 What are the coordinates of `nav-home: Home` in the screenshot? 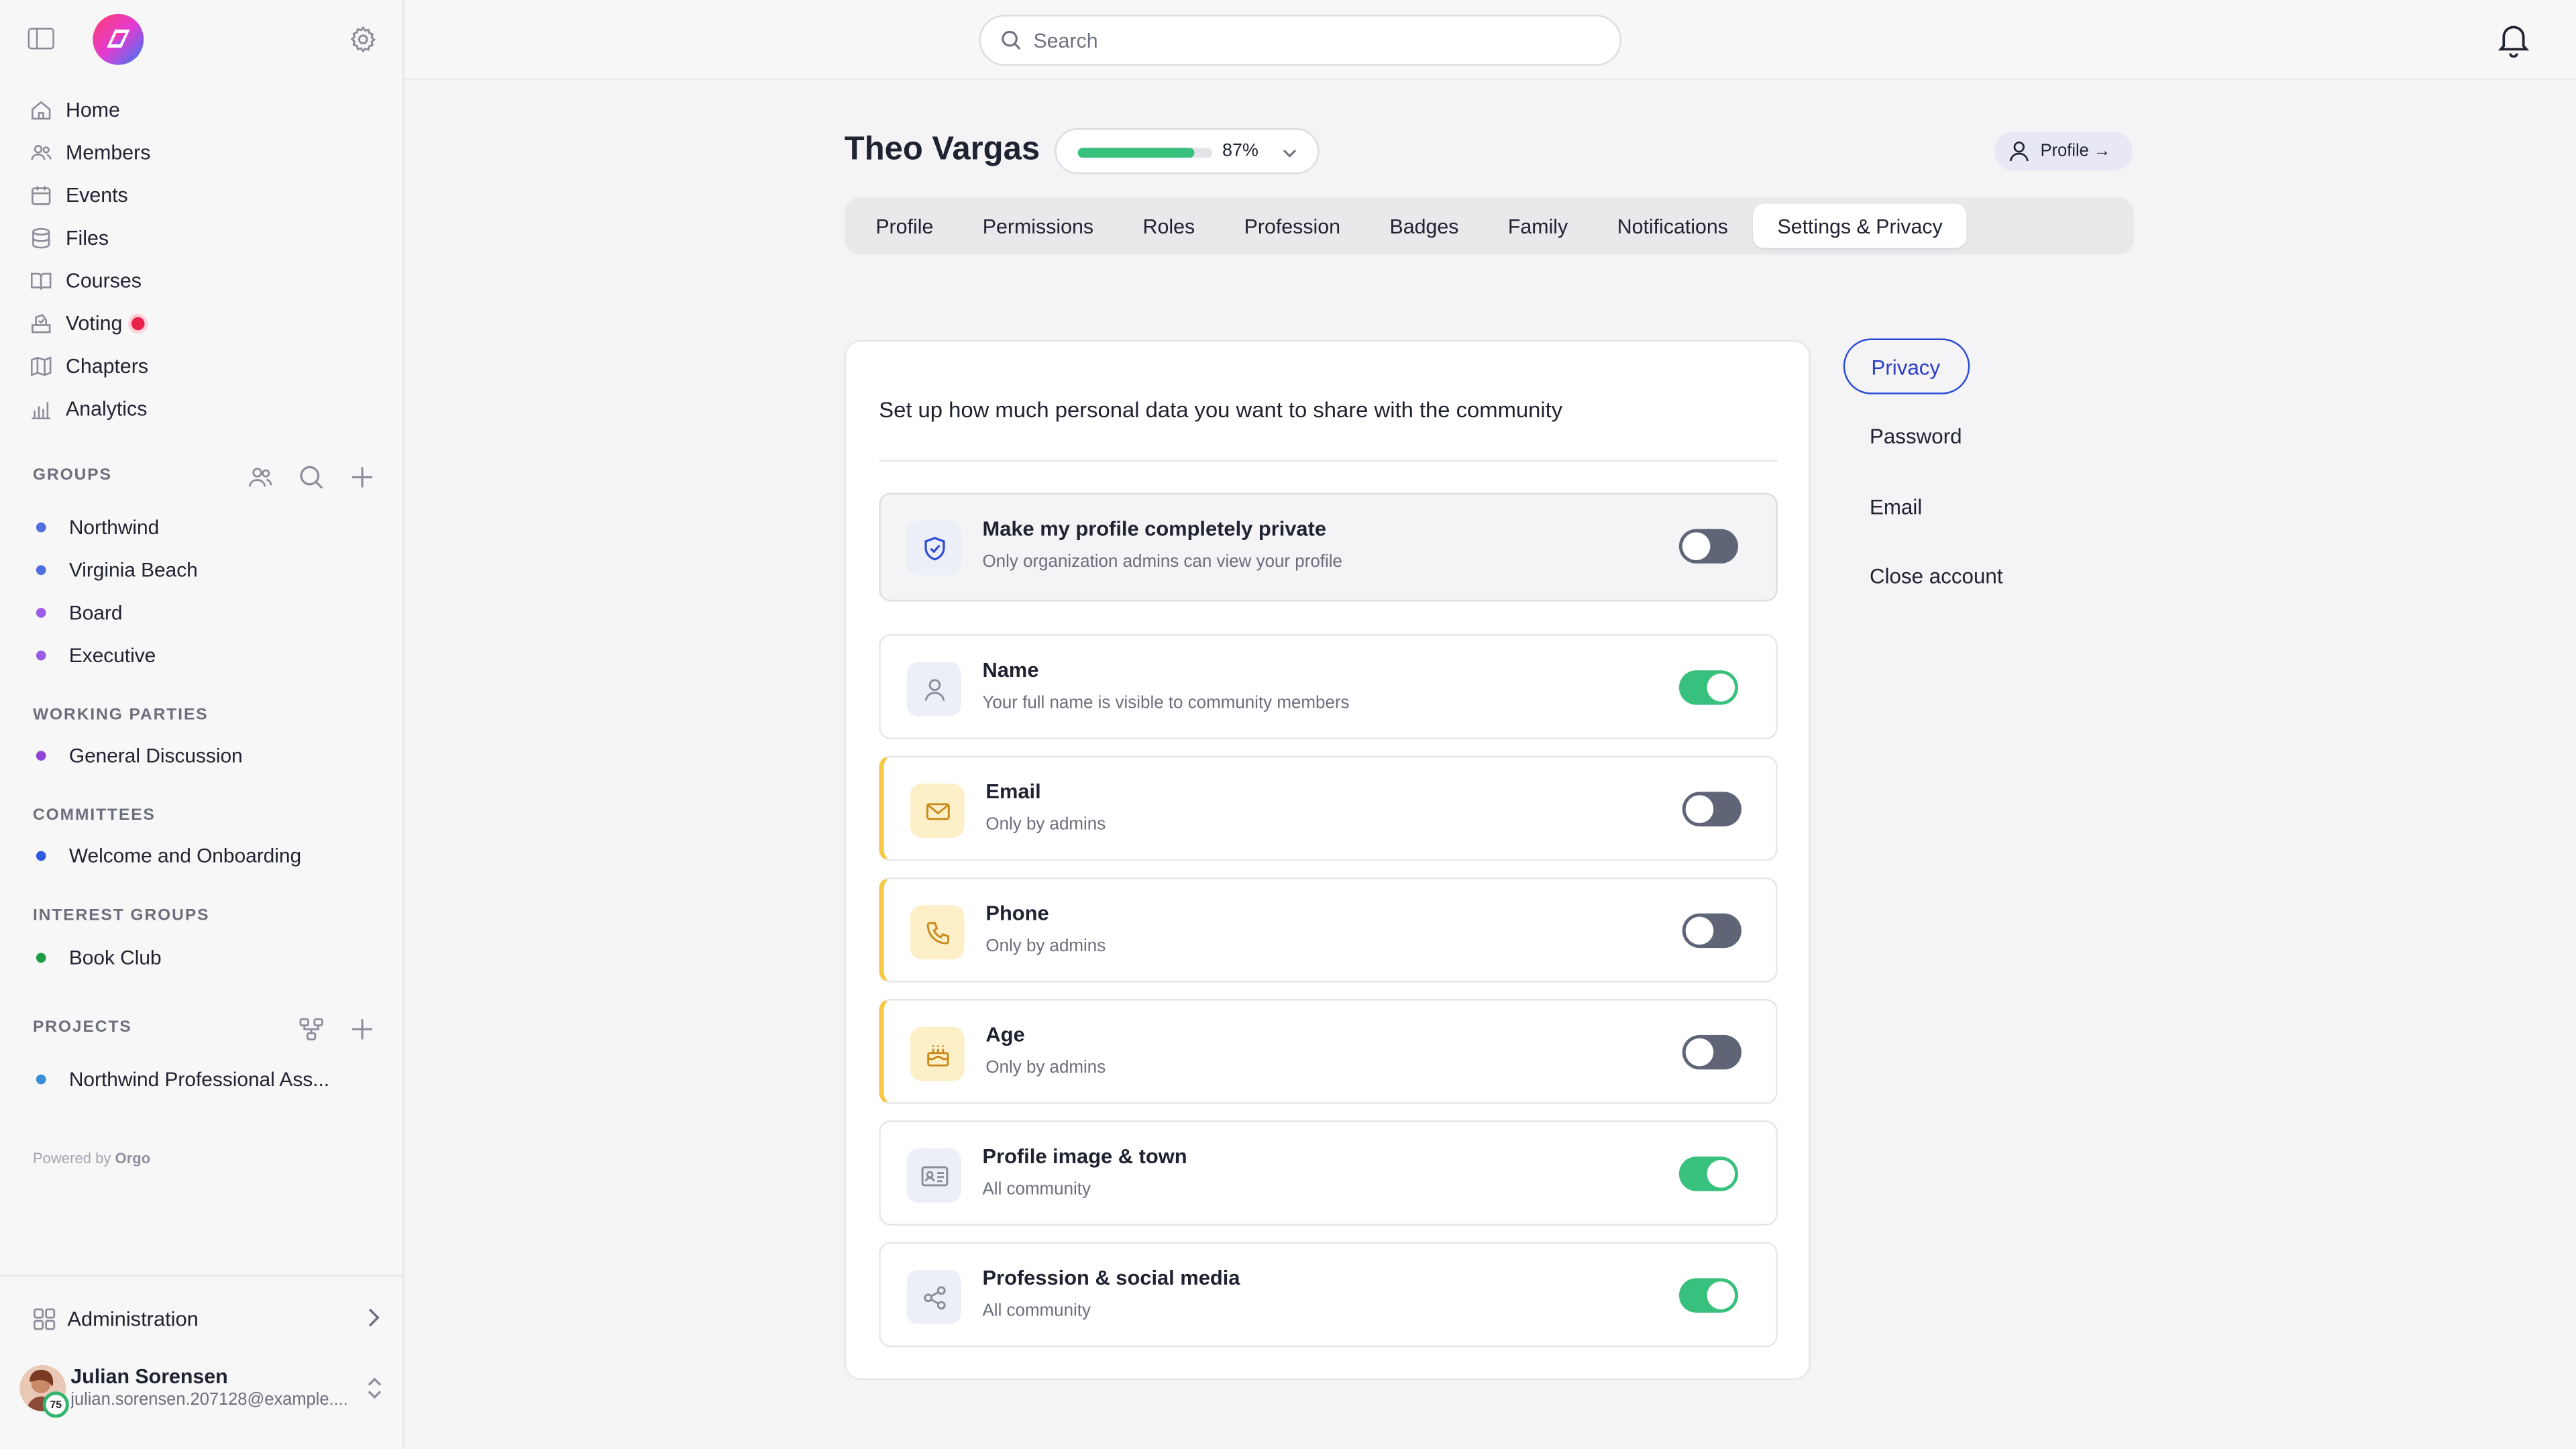 It's located at (202, 110).